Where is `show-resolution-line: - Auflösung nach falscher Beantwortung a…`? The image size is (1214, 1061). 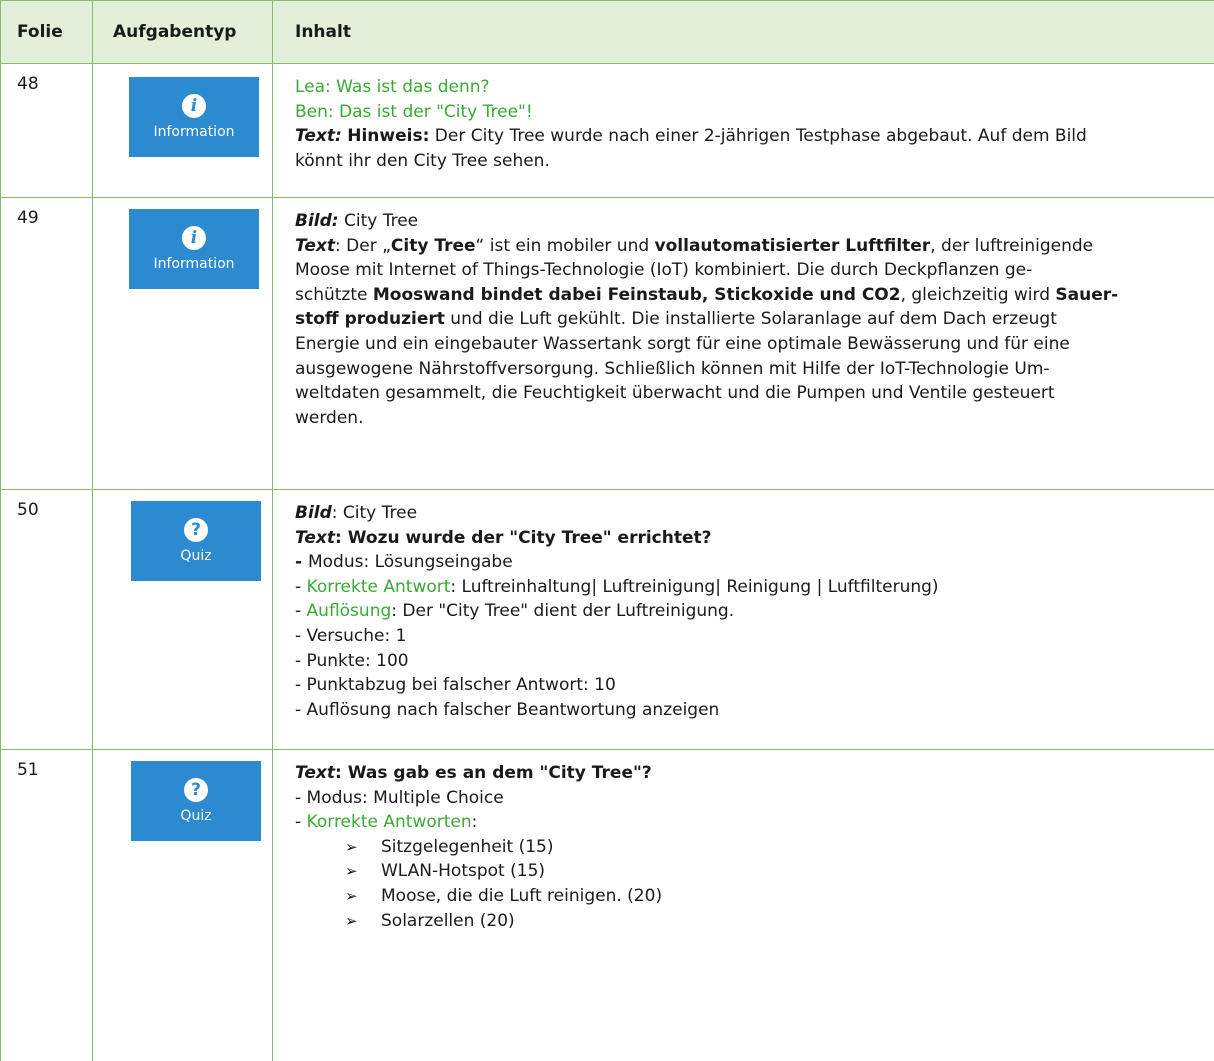 show-resolution-line: - Auflösung nach falscher Beantwortung a… is located at coordinates (744, 710).